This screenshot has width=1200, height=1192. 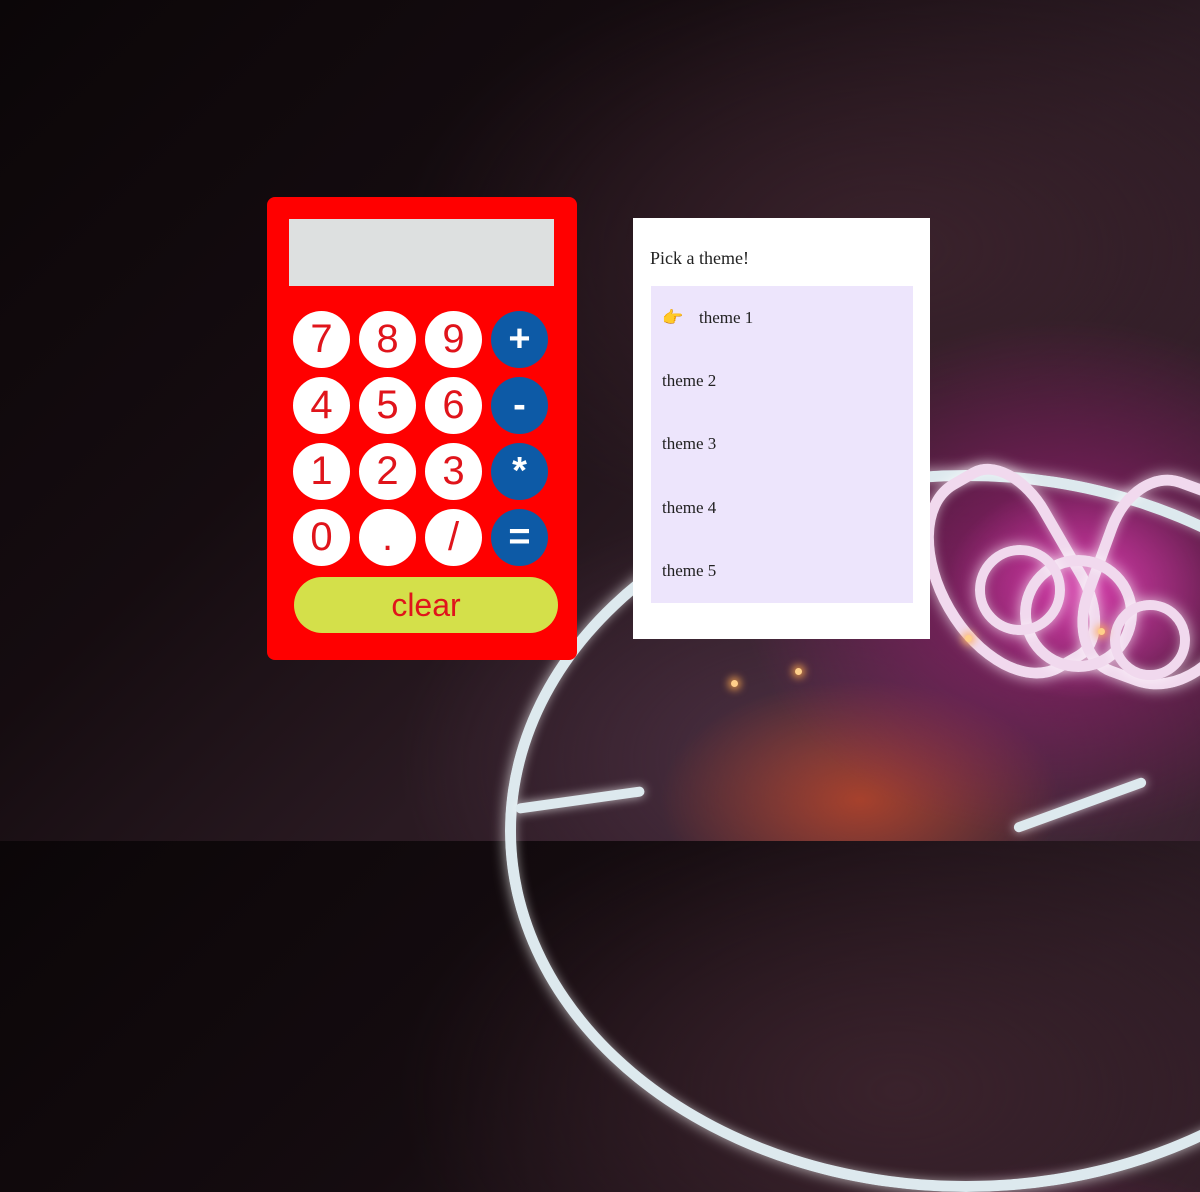 I want to click on key-1-button: 1, so click(x=321, y=471).